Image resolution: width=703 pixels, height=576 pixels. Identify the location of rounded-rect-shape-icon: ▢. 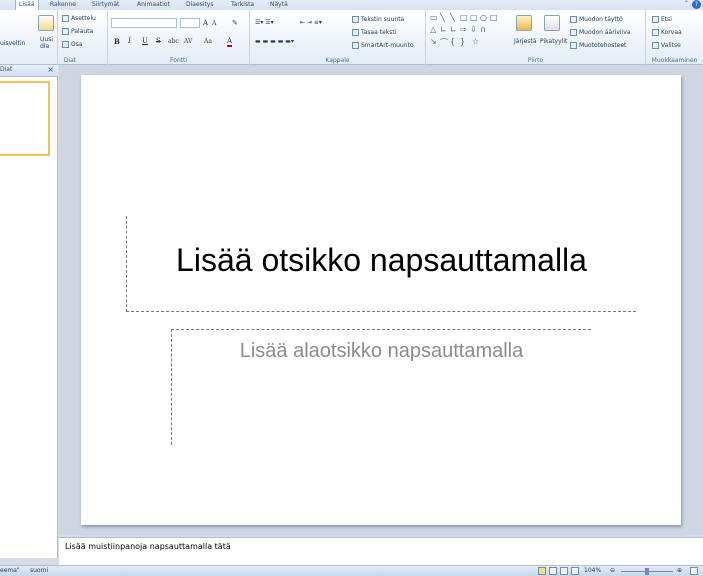
(474, 17).